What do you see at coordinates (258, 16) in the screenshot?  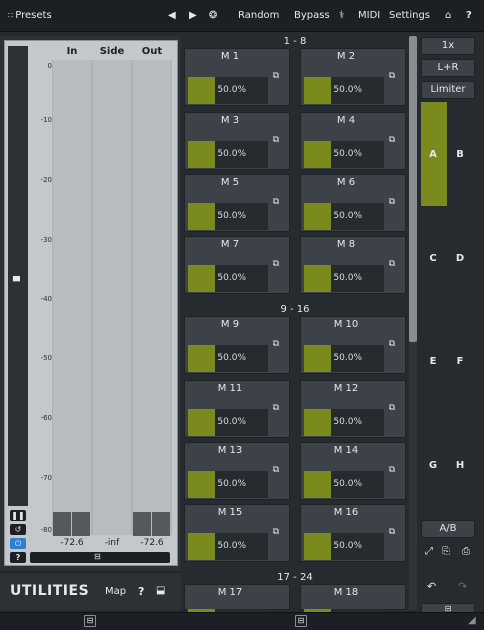 I see `random-button: Random` at bounding box center [258, 16].